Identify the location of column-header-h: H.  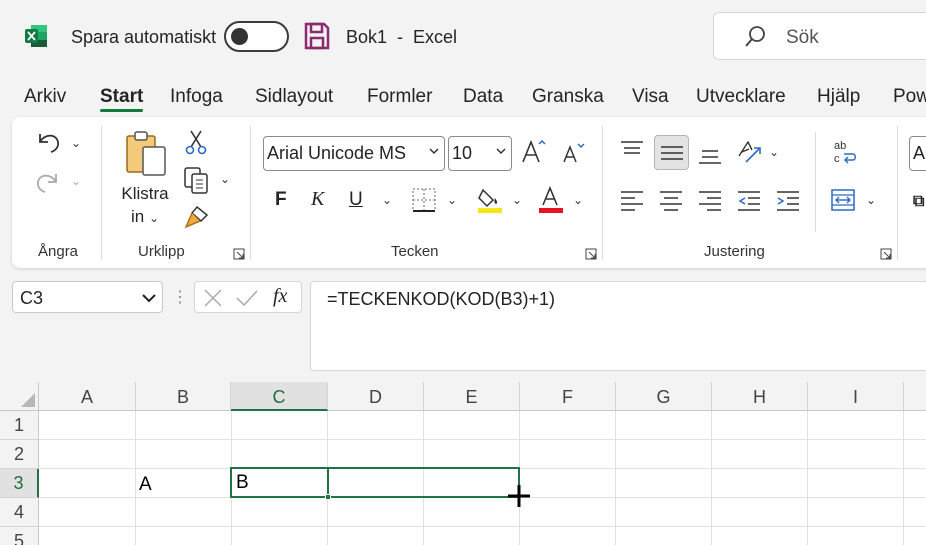
(760, 396).